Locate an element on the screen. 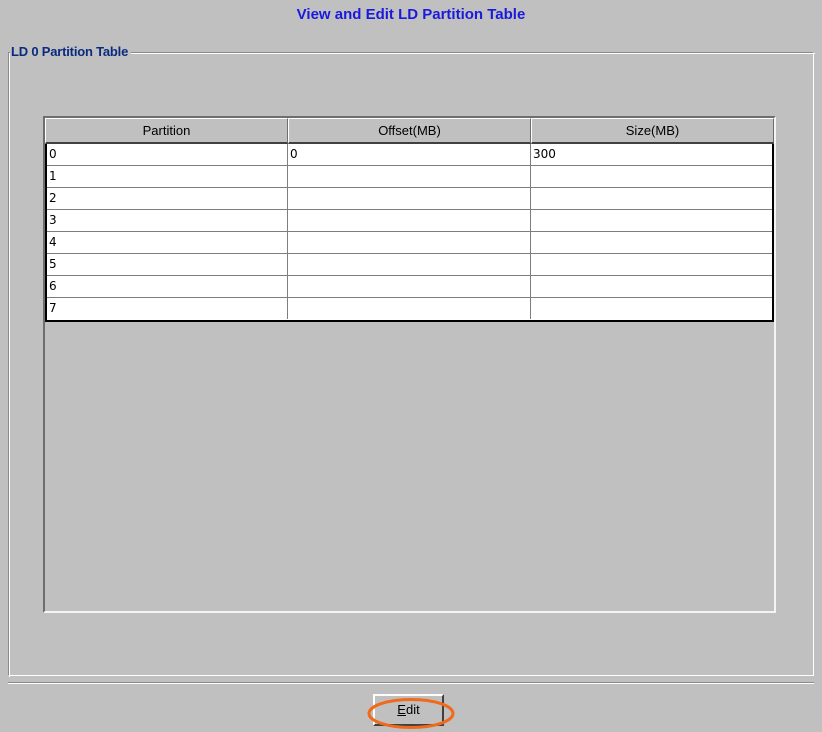  edit-button: Edit is located at coordinates (408, 710).